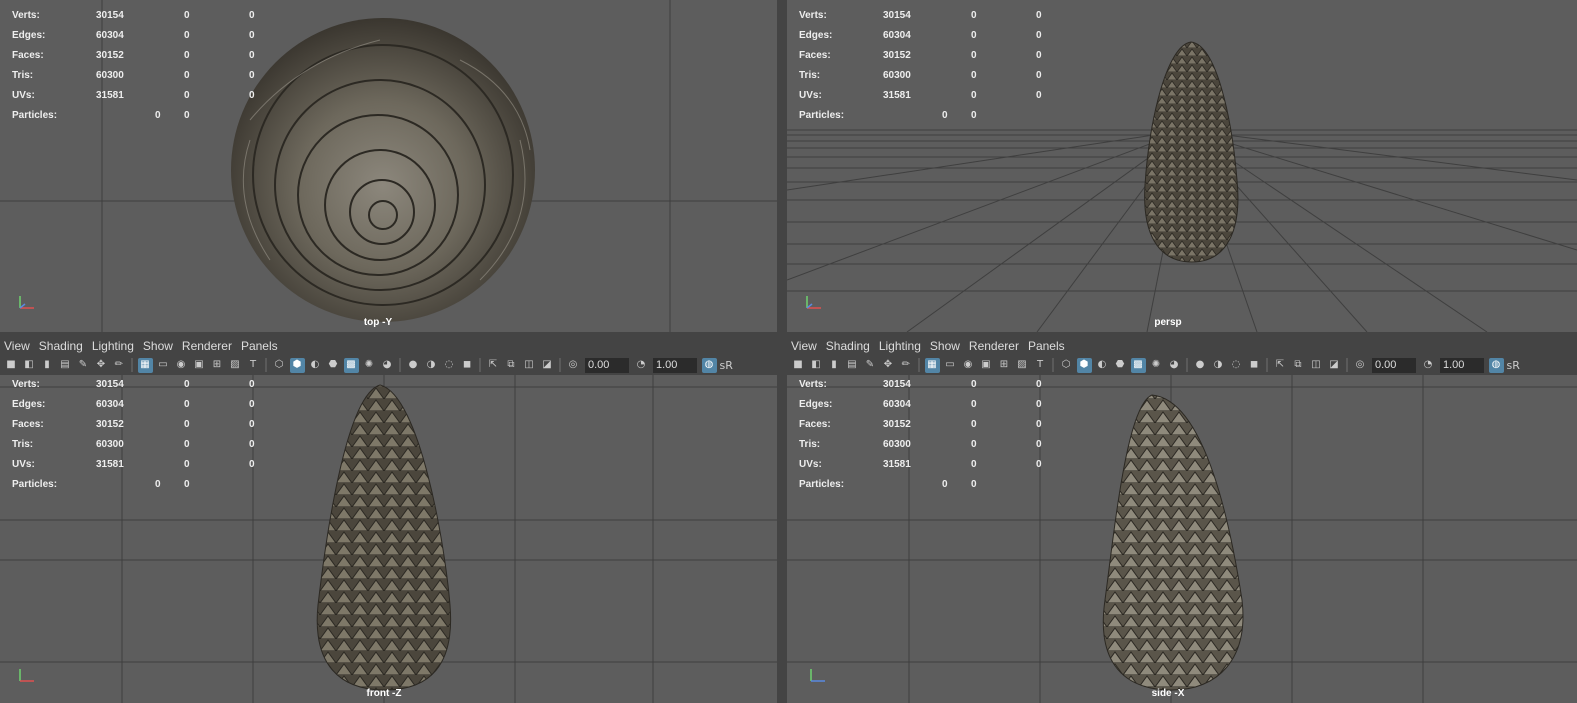  What do you see at coordinates (384, 693) in the screenshot?
I see `camera-label-front: front -Z` at bounding box center [384, 693].